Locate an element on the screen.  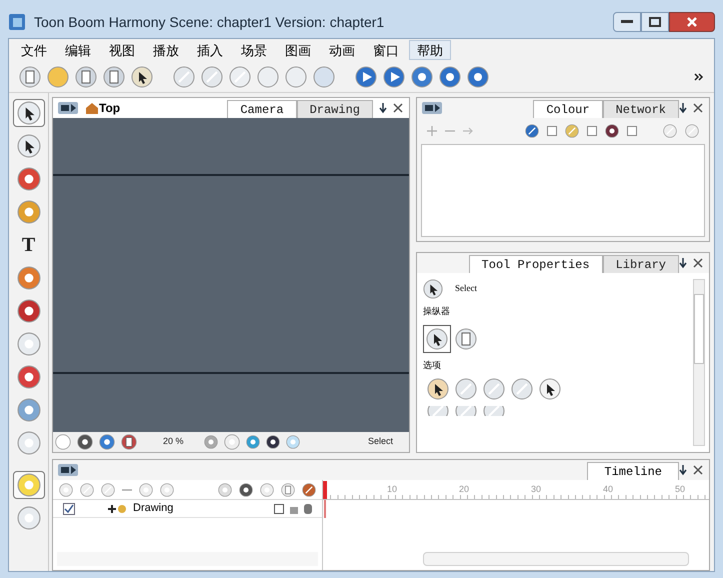
panel-tab: Tool Properties is located at coordinates (535, 264).